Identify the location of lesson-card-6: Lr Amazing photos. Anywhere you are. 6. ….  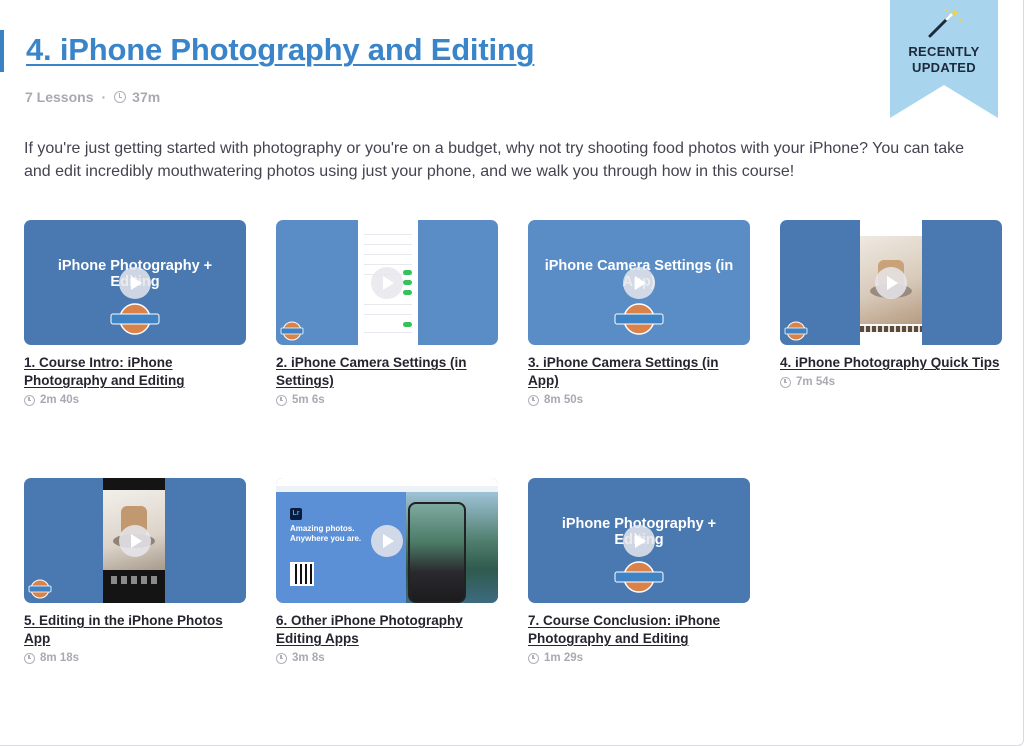
(387, 571).